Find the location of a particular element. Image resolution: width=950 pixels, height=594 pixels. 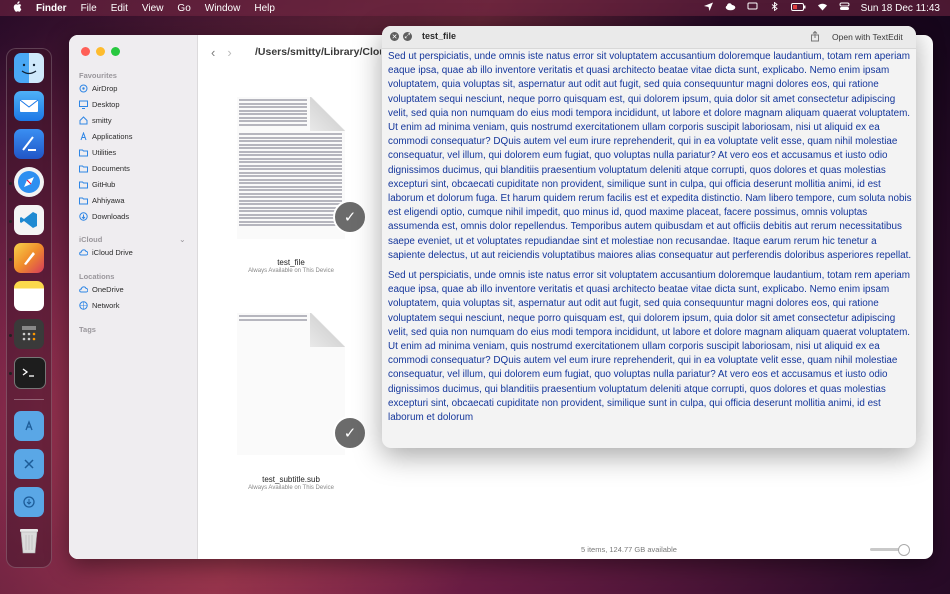

menu-window: Window is located at coordinates (223, 8).